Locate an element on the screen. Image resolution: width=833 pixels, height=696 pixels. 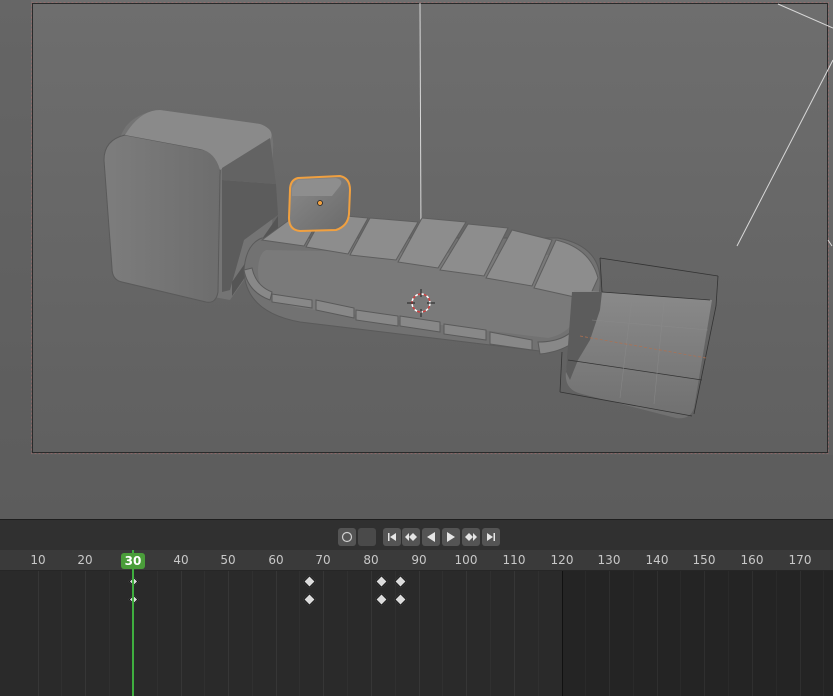
play-icon is located at coordinates (451, 537).